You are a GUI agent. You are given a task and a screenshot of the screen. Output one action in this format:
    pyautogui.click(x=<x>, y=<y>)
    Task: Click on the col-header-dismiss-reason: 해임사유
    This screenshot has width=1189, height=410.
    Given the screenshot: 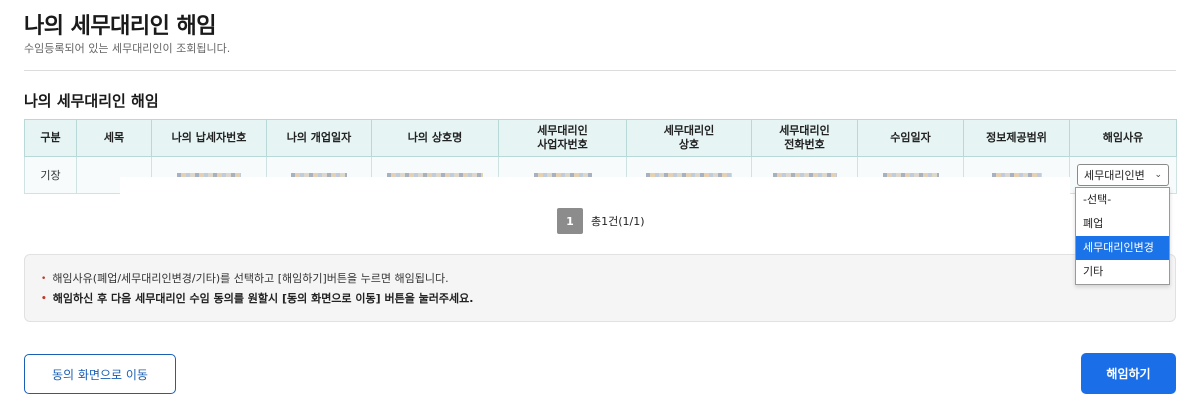 What is the action you would take?
    pyautogui.click(x=1123, y=138)
    